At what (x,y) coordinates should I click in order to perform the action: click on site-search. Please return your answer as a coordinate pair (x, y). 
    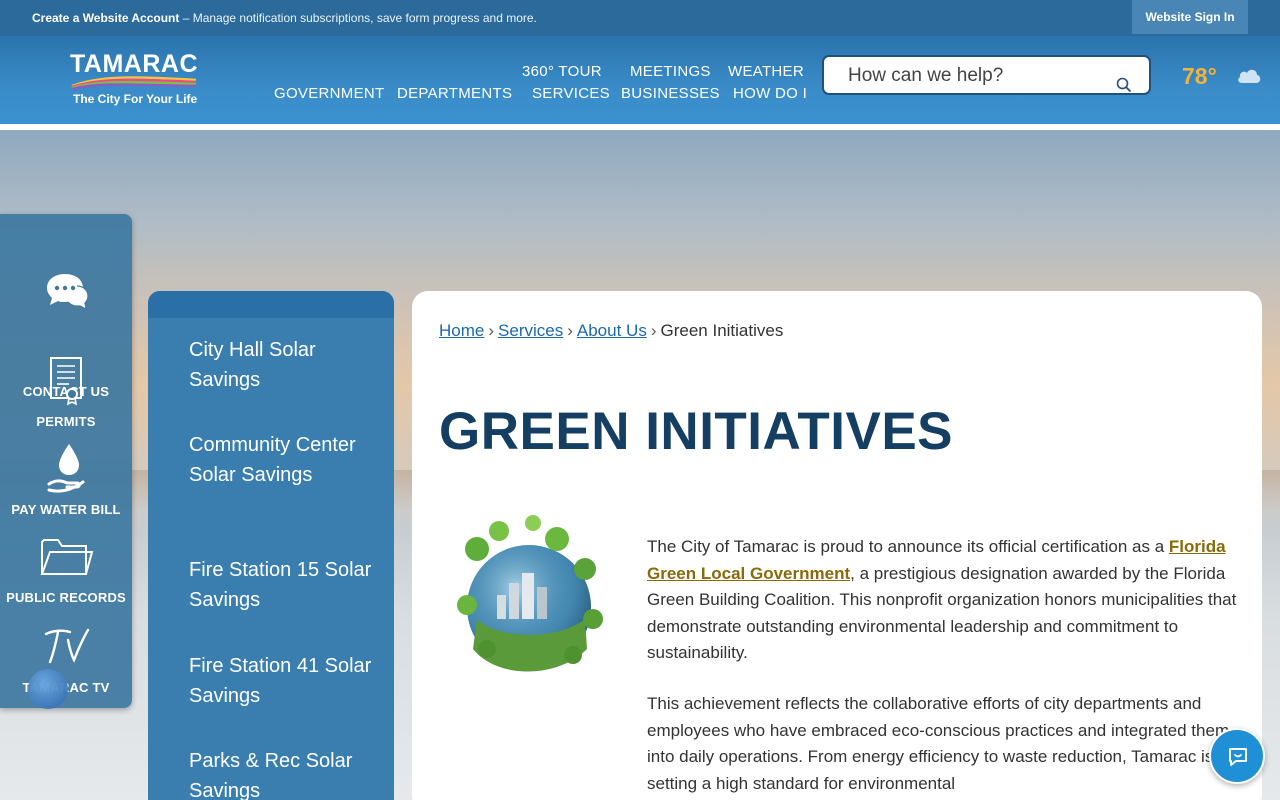
    Looking at the image, I should click on (986, 75).